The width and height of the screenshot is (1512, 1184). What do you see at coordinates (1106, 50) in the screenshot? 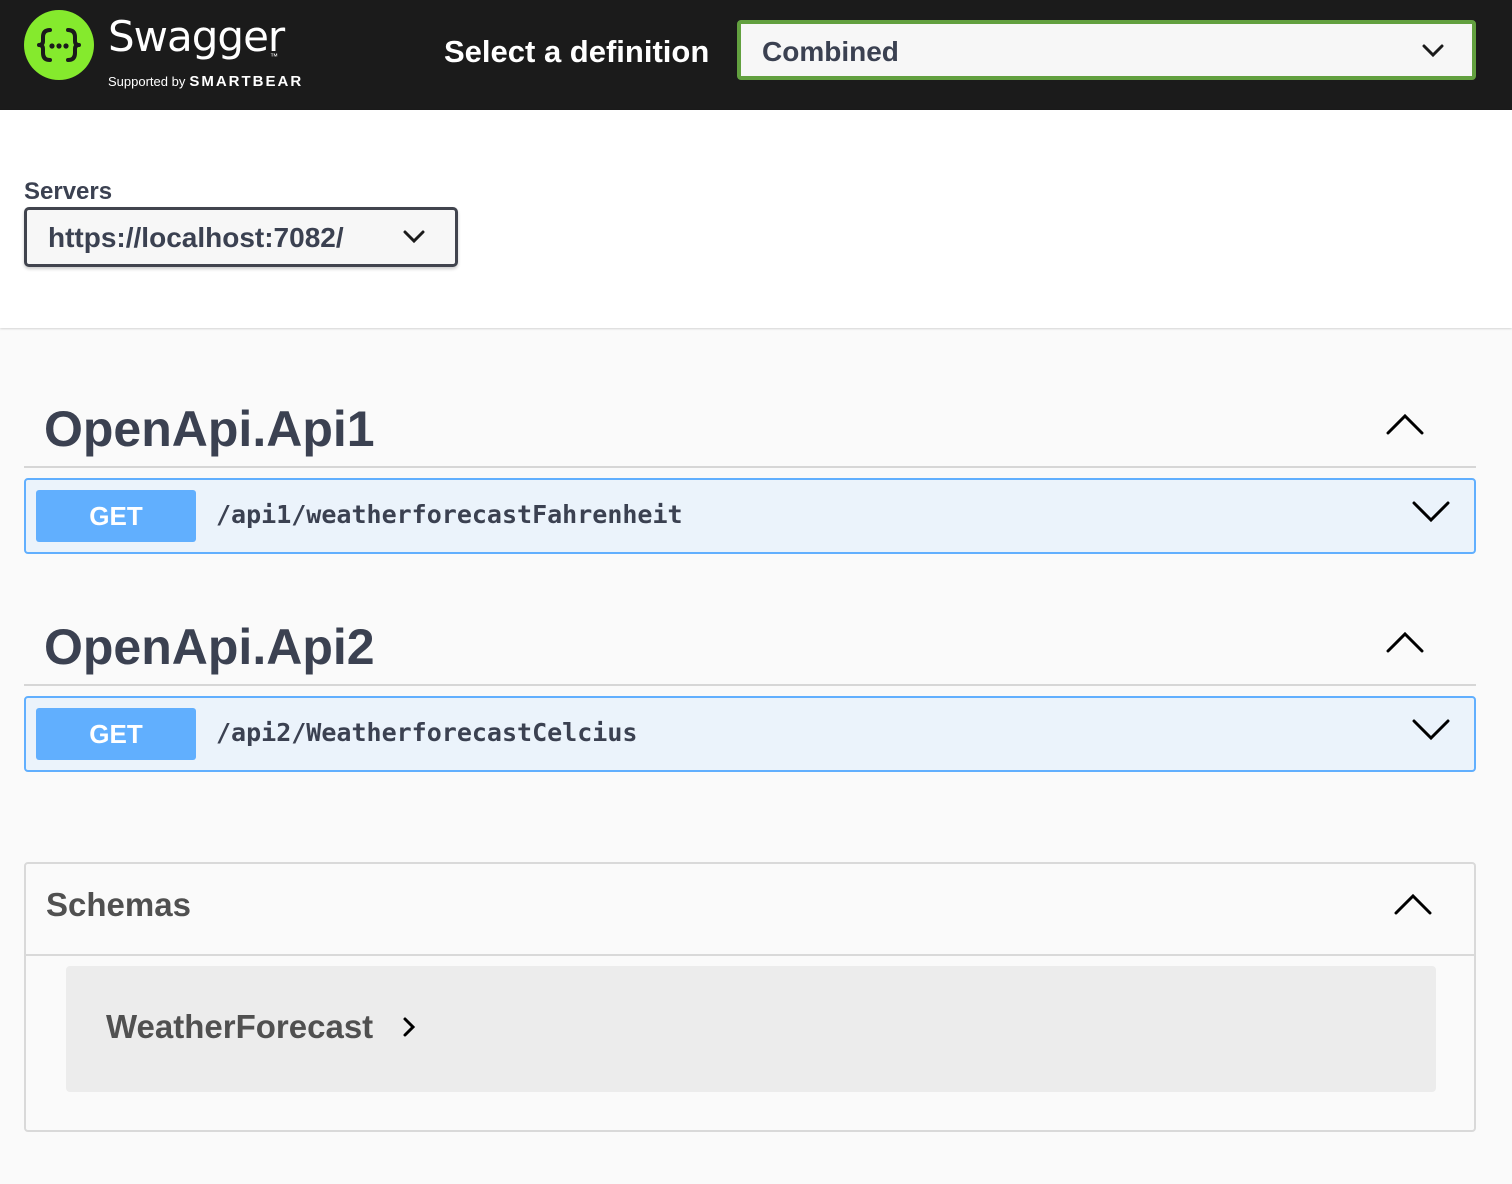
I see `definition-select: Combined` at bounding box center [1106, 50].